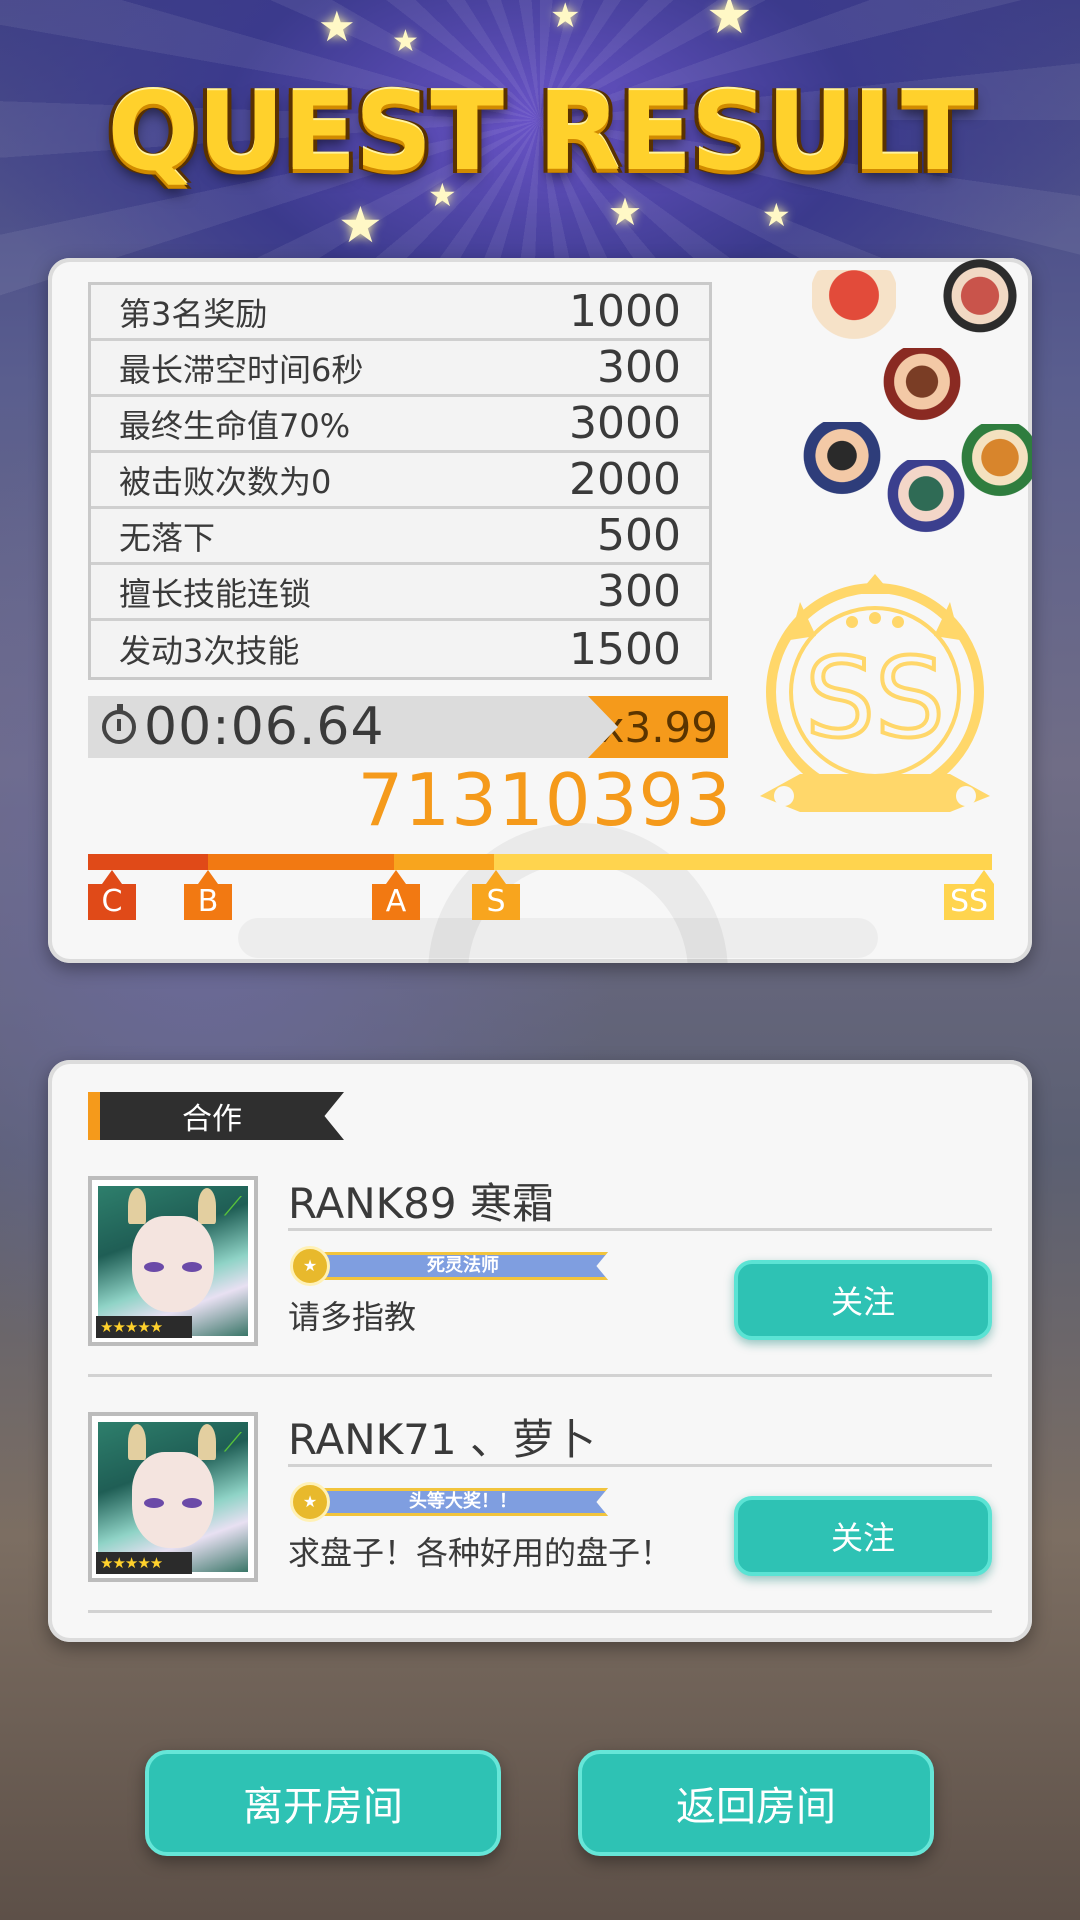 The height and width of the screenshot is (1920, 1080). Describe the element at coordinates (980, 300) in the screenshot. I see `wolf-character-sprite` at that location.